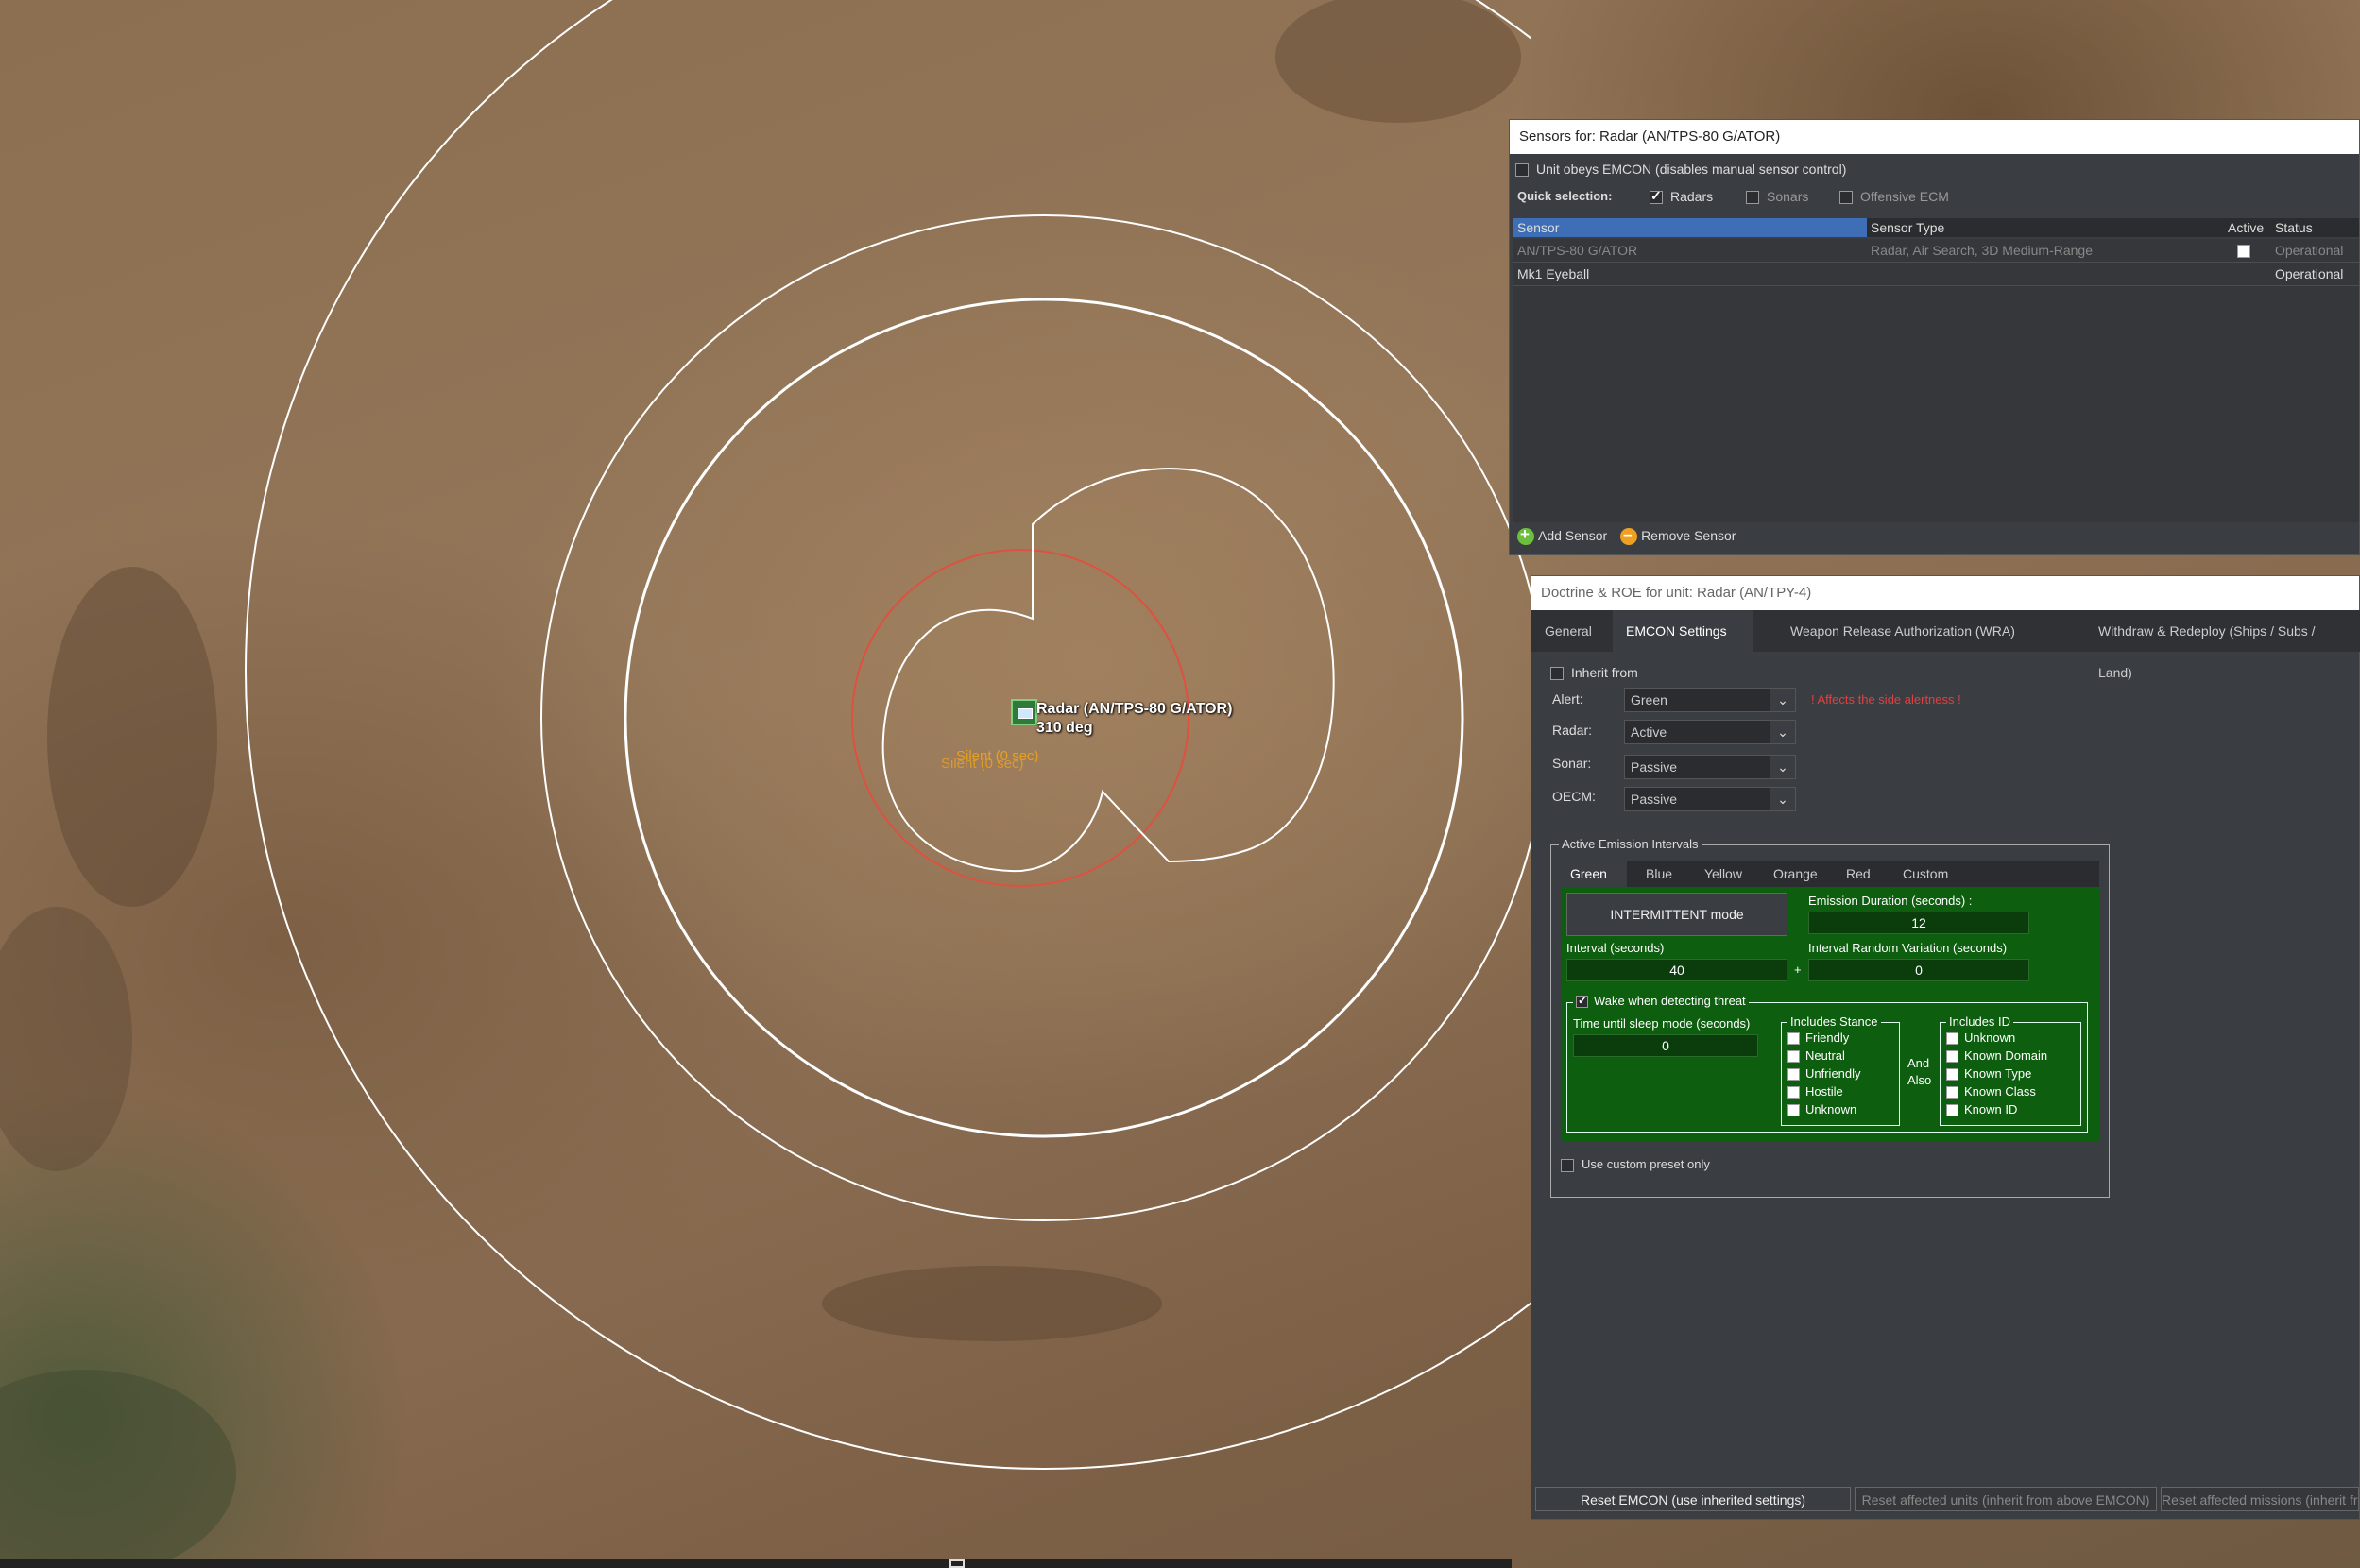 Image resolution: width=2360 pixels, height=1568 pixels. What do you see at coordinates (1657, 196) in the screenshot?
I see `quick-radars-check` at bounding box center [1657, 196].